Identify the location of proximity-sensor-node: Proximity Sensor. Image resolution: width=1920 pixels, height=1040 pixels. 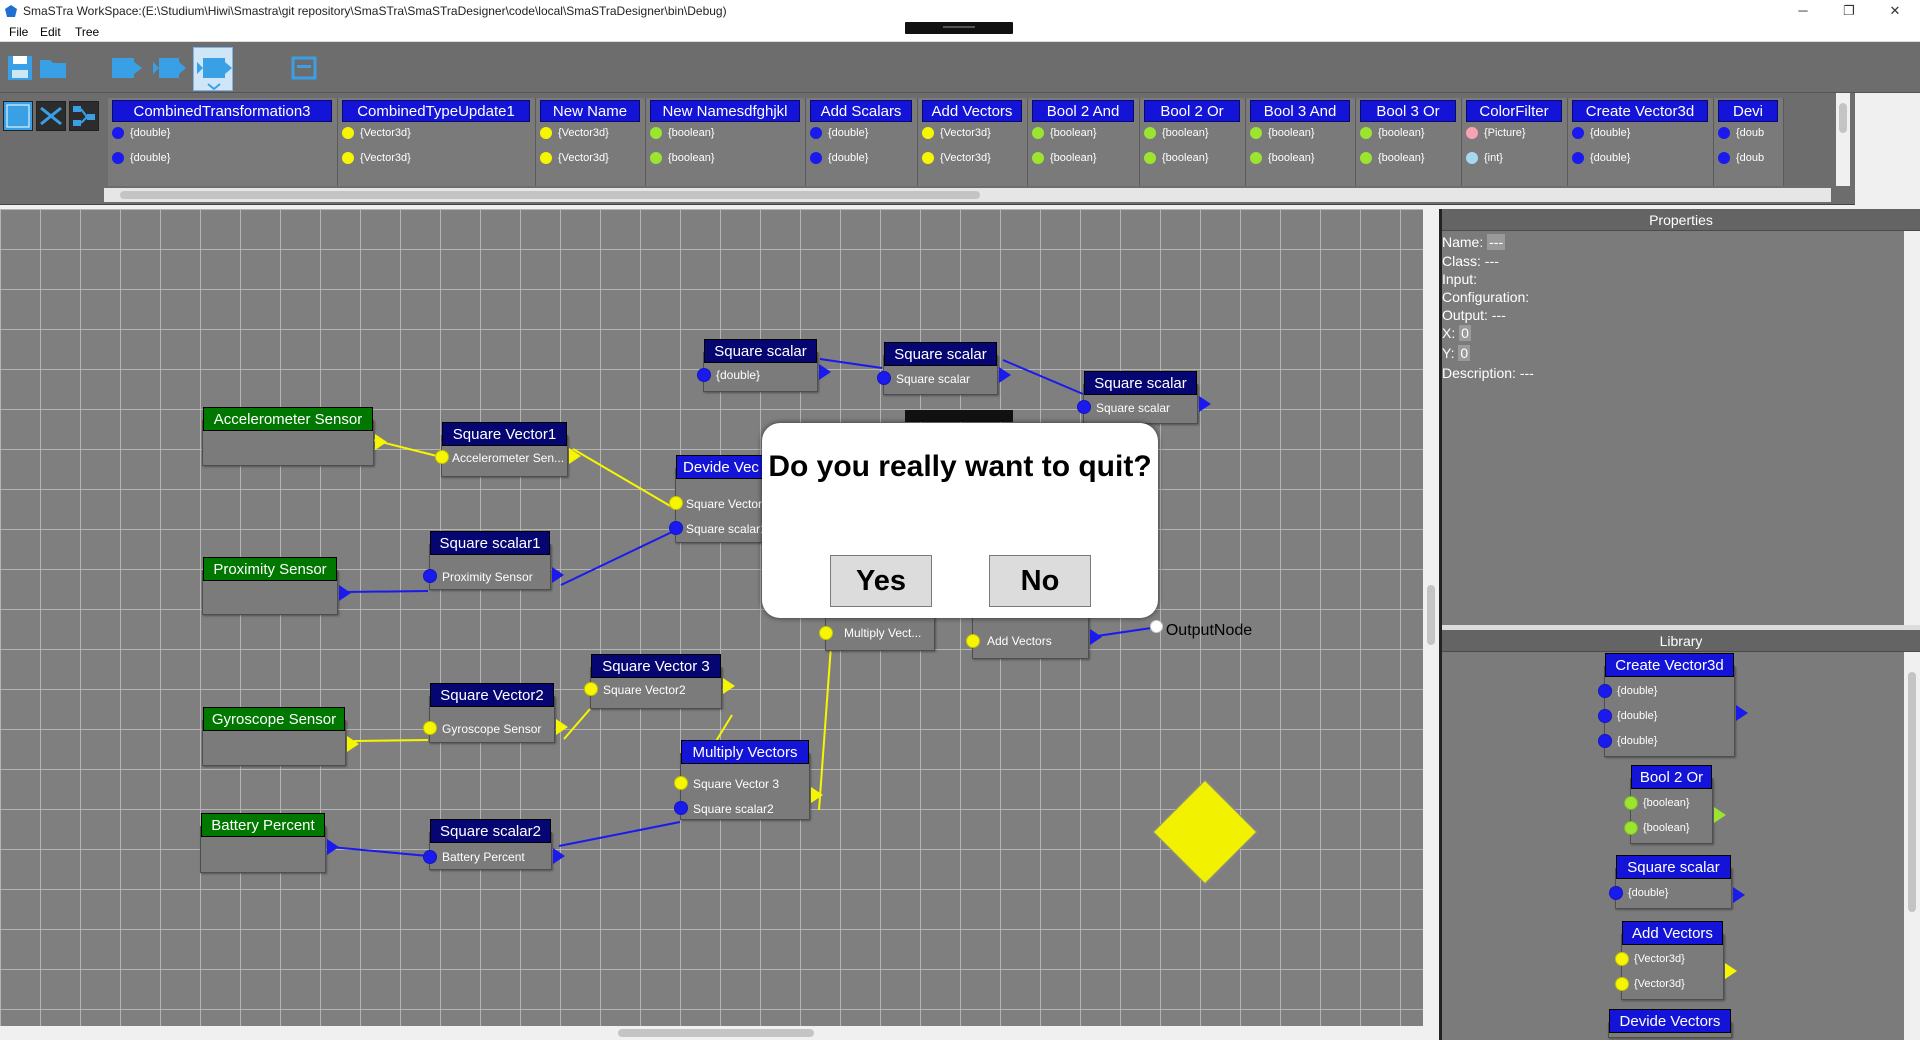
(276, 586).